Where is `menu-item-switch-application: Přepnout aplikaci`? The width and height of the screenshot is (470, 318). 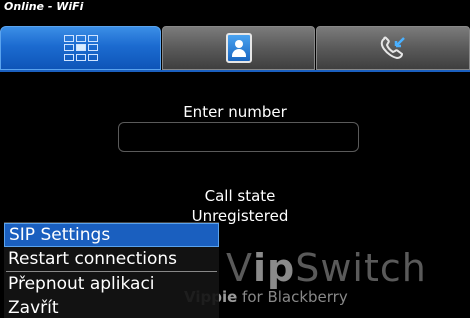
menu-item-switch-application: Přepnout aplikaci is located at coordinates (111, 284).